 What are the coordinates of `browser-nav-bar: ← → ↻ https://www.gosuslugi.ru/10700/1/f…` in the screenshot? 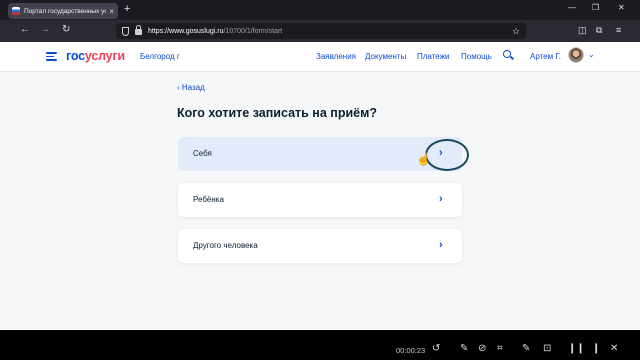 It's located at (320, 31).